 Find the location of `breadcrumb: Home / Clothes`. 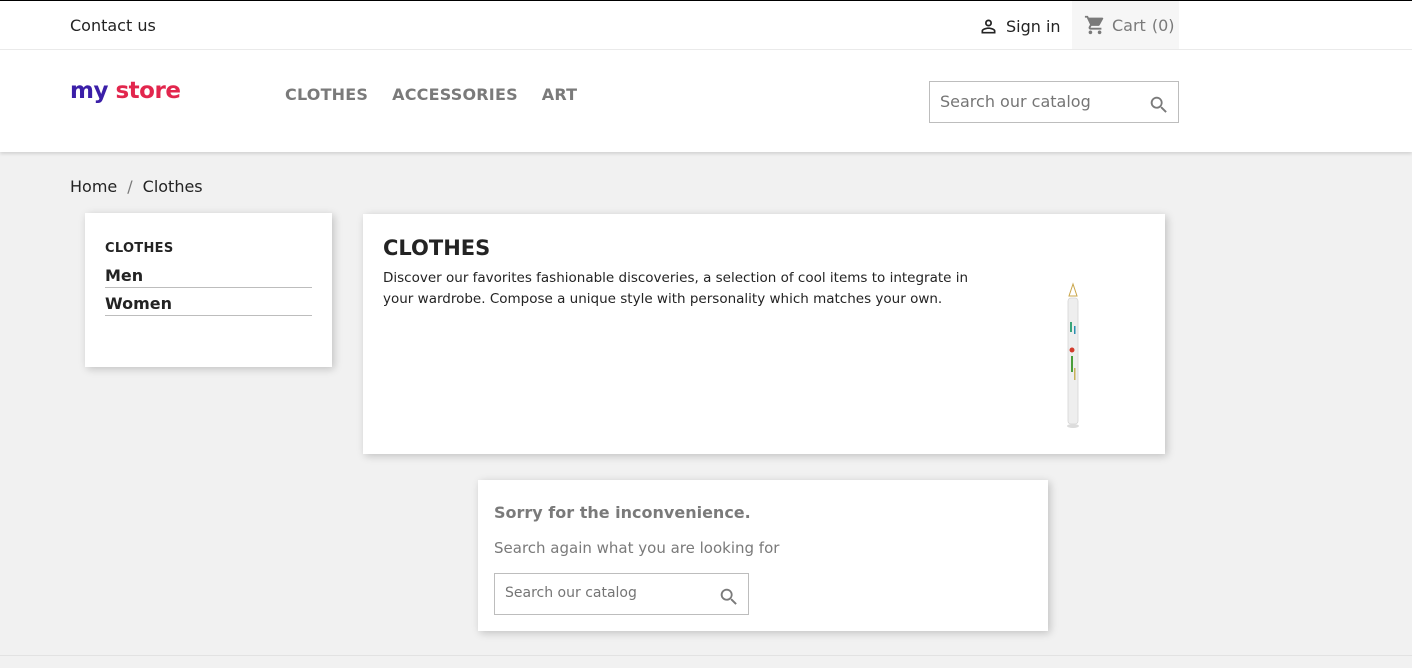

breadcrumb: Home / Clothes is located at coordinates (136, 186).